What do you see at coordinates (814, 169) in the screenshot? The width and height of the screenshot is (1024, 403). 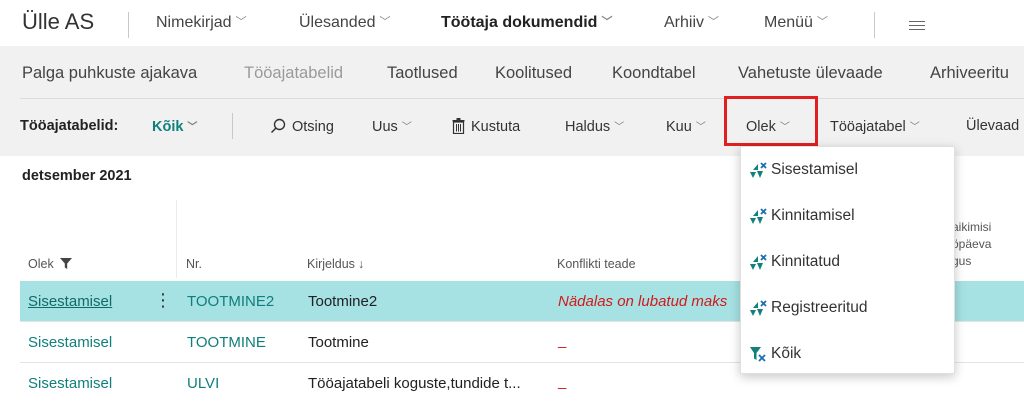 I see `menu-item-label: Sisestamisel` at bounding box center [814, 169].